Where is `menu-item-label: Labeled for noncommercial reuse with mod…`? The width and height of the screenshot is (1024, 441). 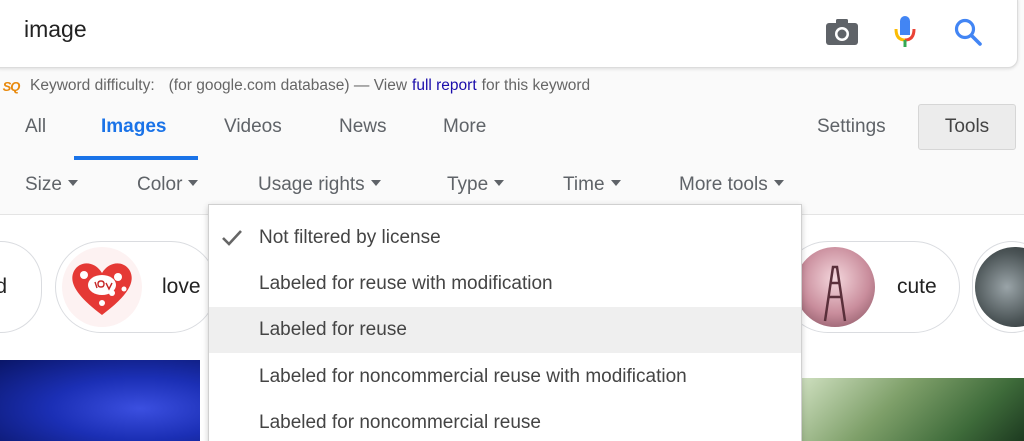
menu-item-label: Labeled for noncommercial reuse with mod… is located at coordinates (473, 376).